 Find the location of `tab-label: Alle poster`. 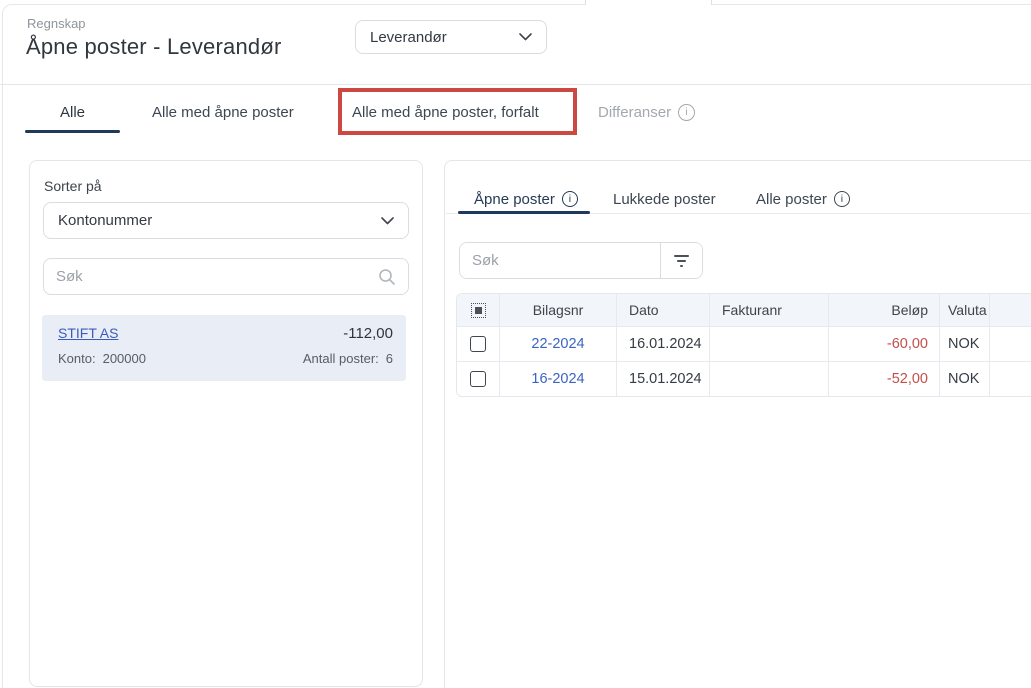

tab-label: Alle poster is located at coordinates (791, 199).